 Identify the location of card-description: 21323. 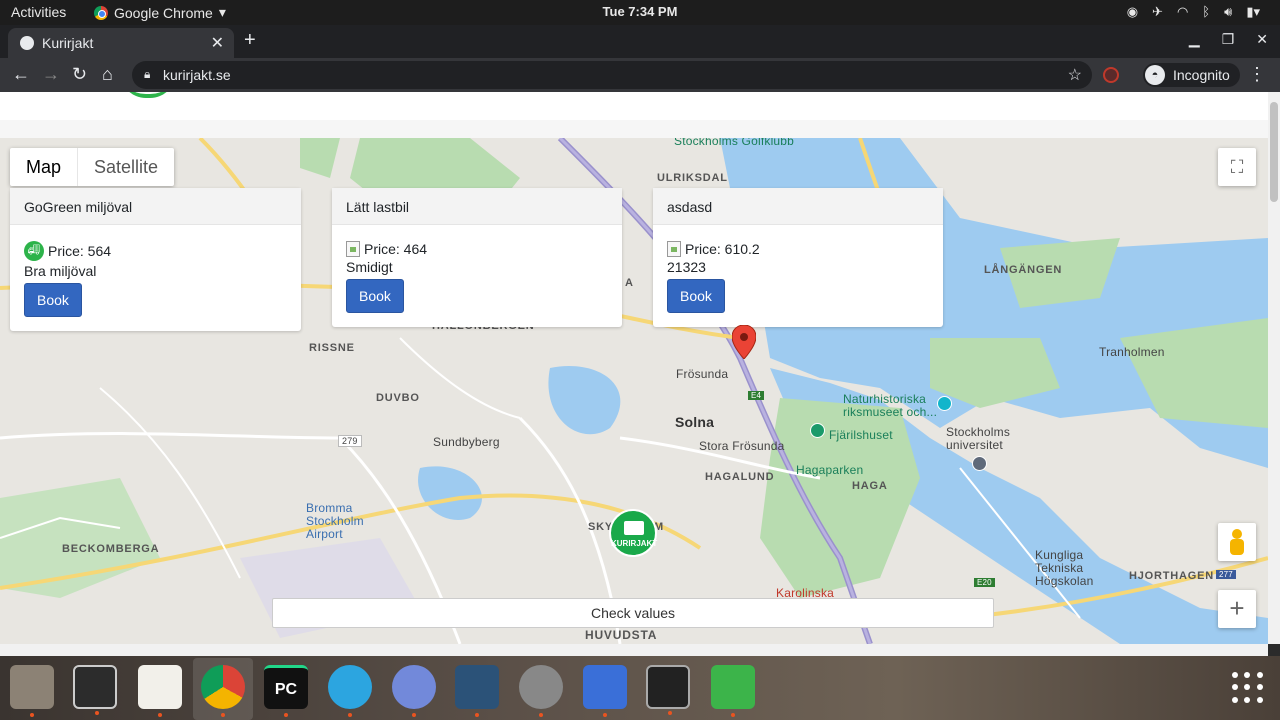
(686, 267).